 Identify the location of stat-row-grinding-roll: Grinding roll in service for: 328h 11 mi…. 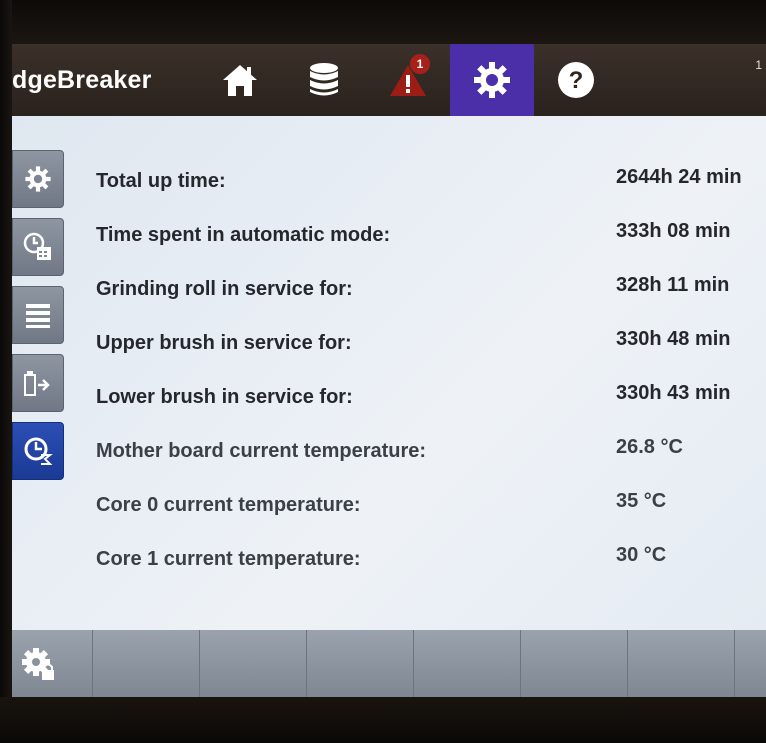
(426, 289).